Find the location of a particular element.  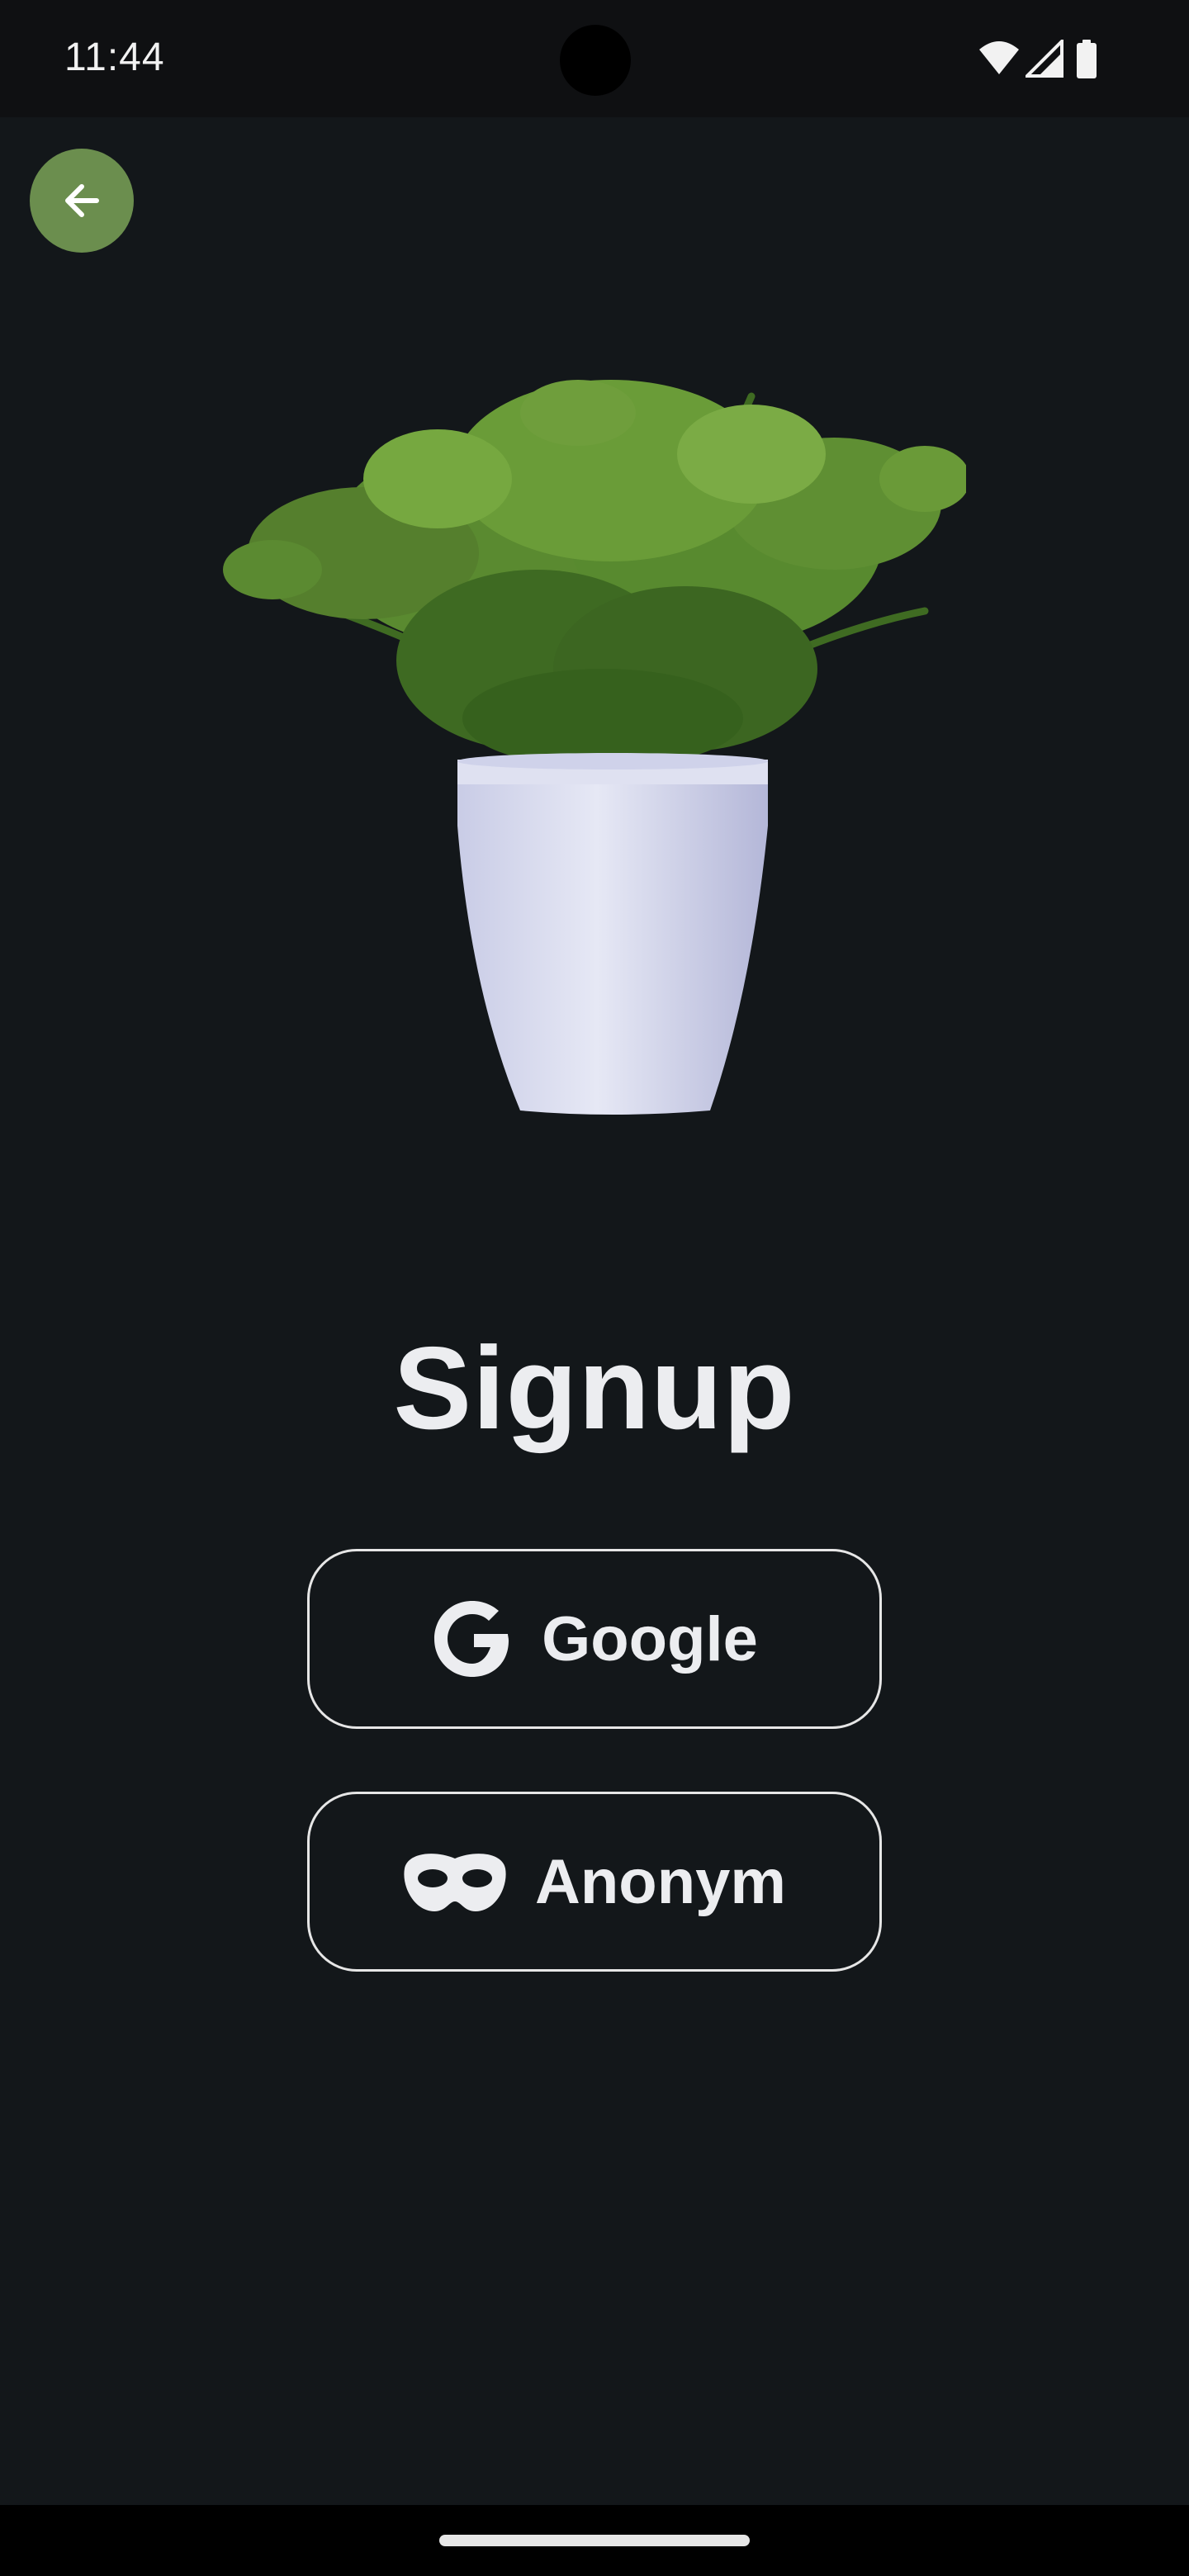

page-title: Signup is located at coordinates (594, 1388).